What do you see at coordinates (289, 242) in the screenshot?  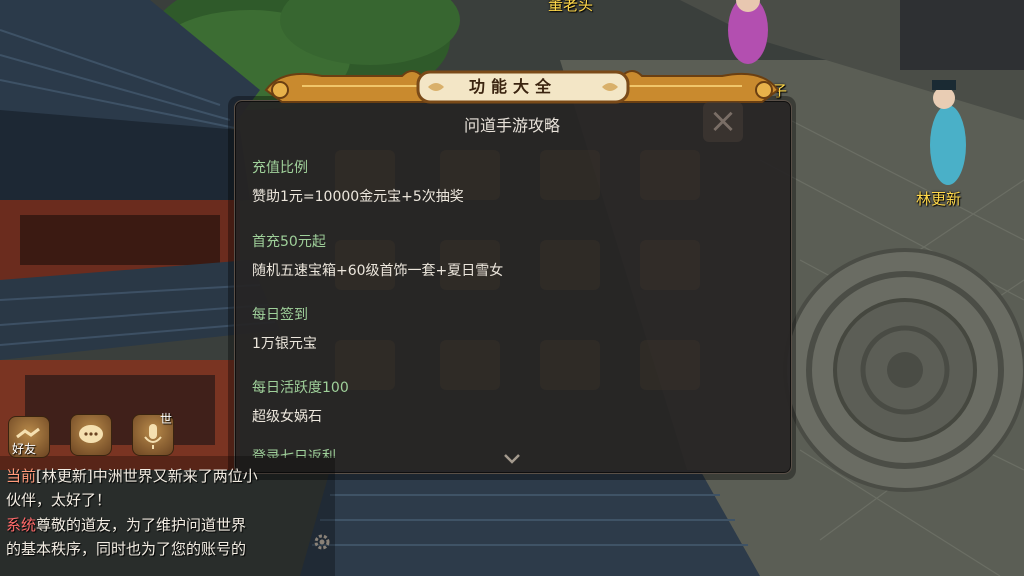 I see `section-heading: 首充50元起` at bounding box center [289, 242].